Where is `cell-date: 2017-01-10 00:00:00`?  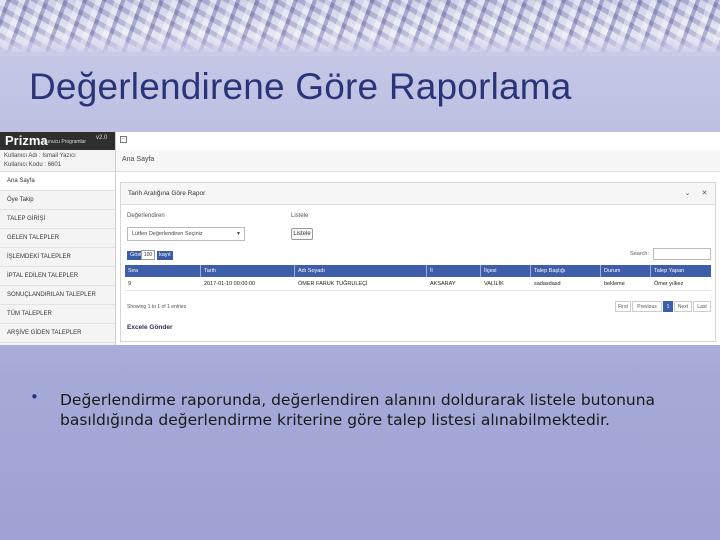
cell-date: 2017-01-10 00:00:00 is located at coordinates (230, 284).